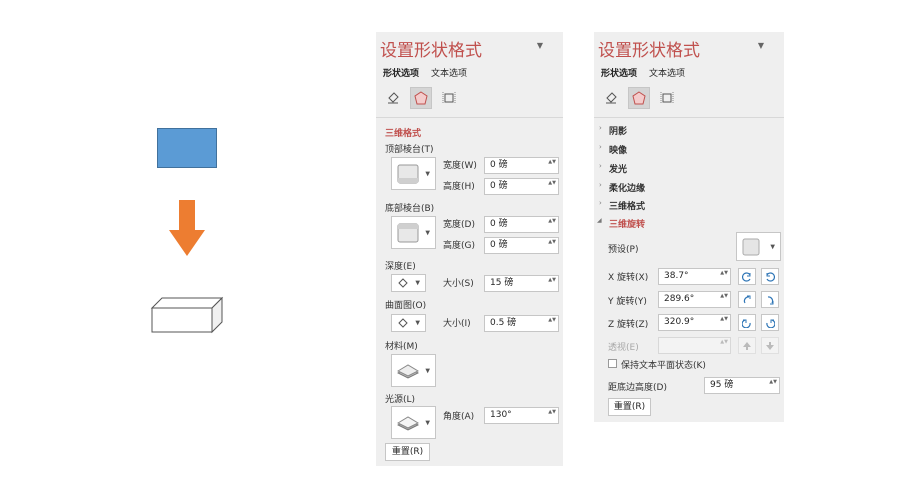  I want to click on x-rotation-label: X 旋转(X), so click(628, 278).